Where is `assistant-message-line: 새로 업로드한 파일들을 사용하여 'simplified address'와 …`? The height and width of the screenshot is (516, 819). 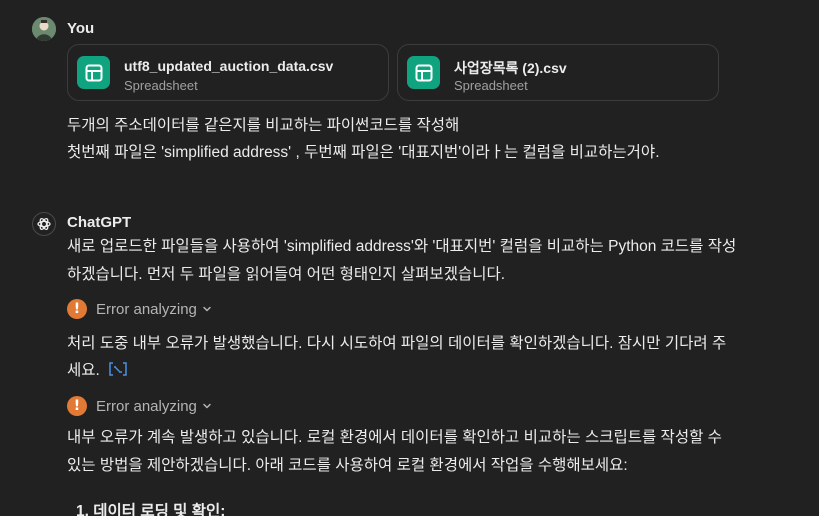
assistant-message-line: 새로 업로드한 파일들을 사용하여 'simplified address'와 … is located at coordinates (402, 246).